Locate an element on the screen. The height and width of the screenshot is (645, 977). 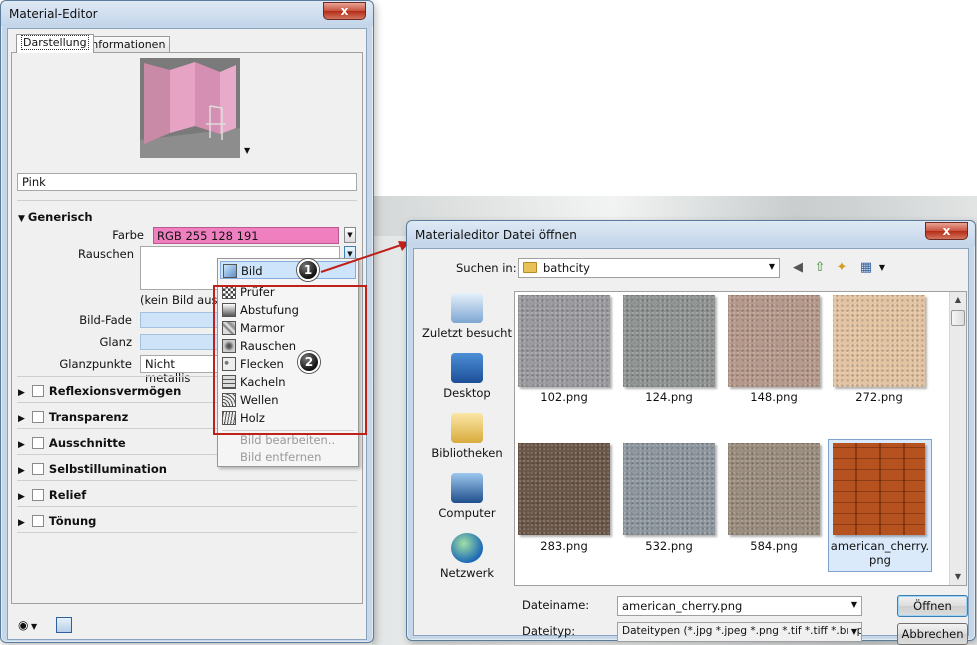
section-generisch-label: Generisch is located at coordinates (60, 217).